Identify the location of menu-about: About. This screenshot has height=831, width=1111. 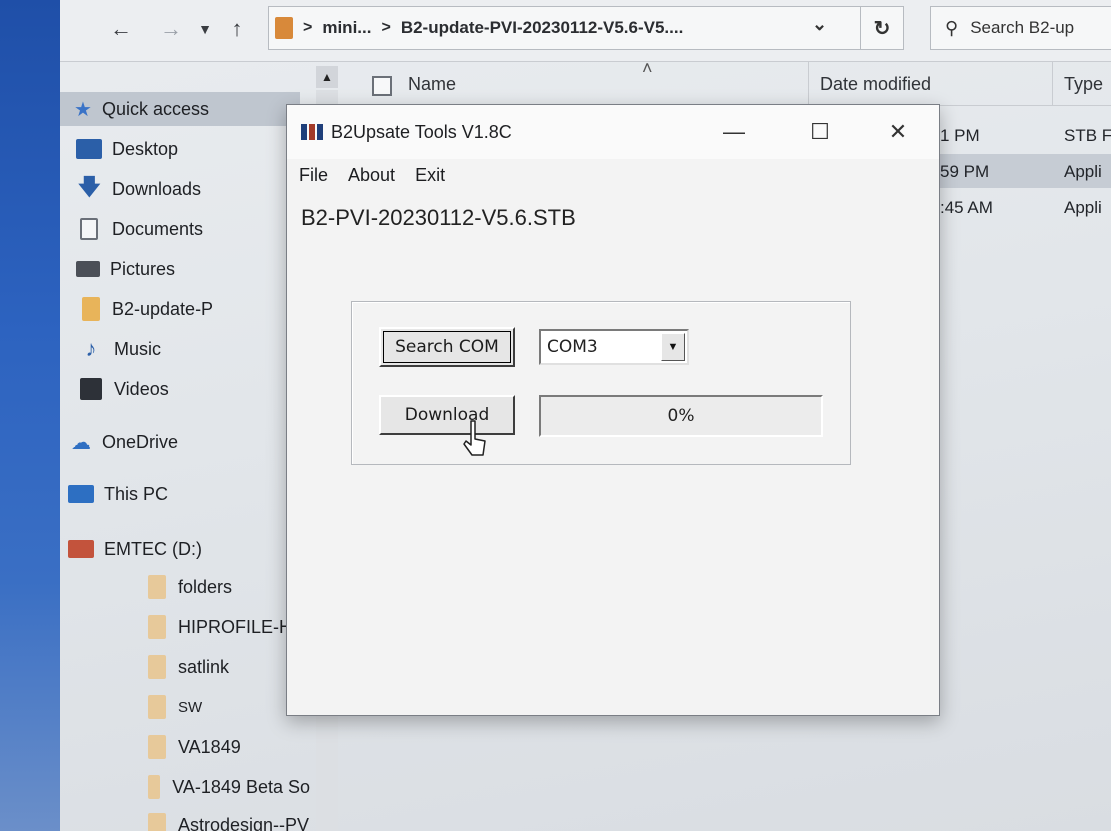
(371, 175).